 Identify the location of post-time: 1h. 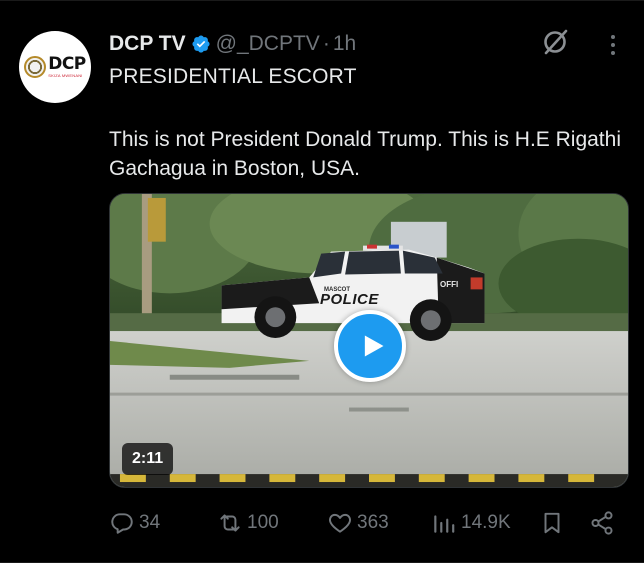
(344, 44).